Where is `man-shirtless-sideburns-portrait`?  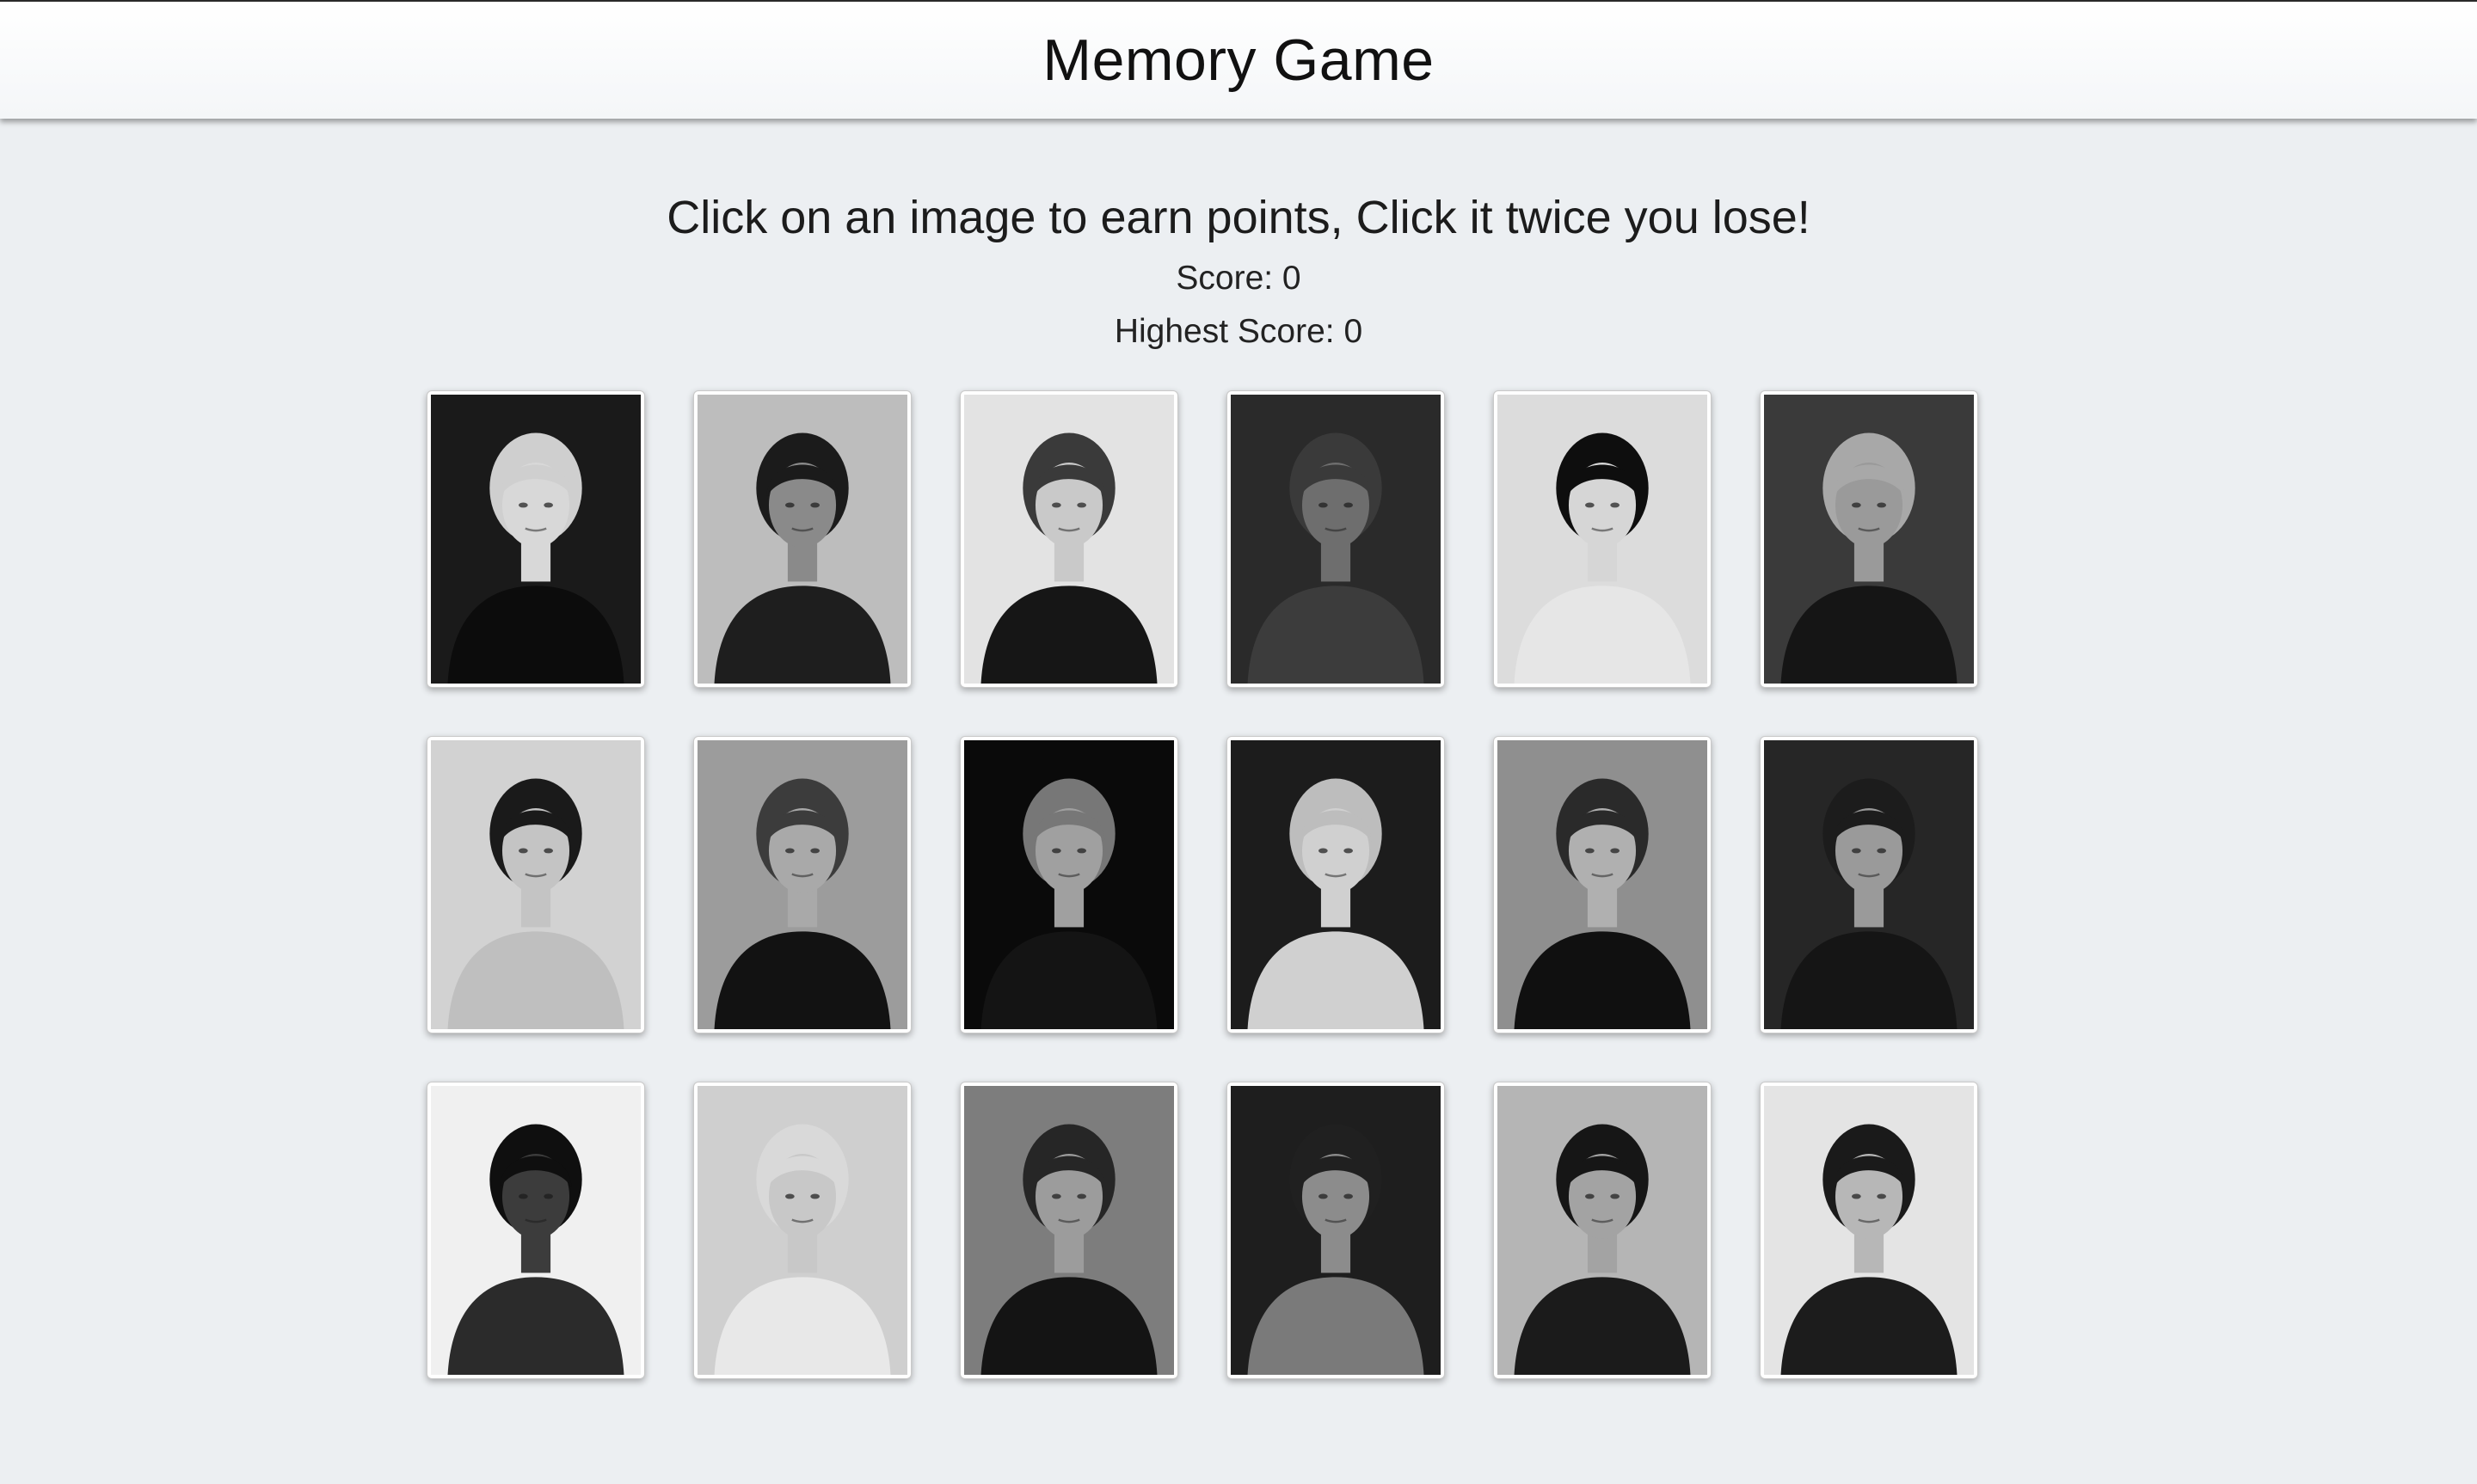
man-shirtless-sideburns-portrait is located at coordinates (1336, 1230).